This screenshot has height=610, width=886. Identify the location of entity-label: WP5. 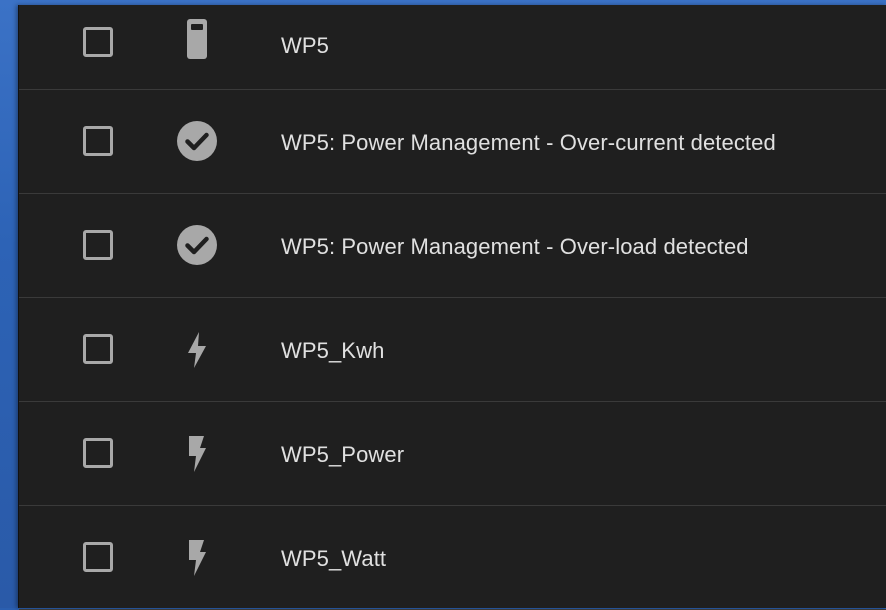
(305, 45).